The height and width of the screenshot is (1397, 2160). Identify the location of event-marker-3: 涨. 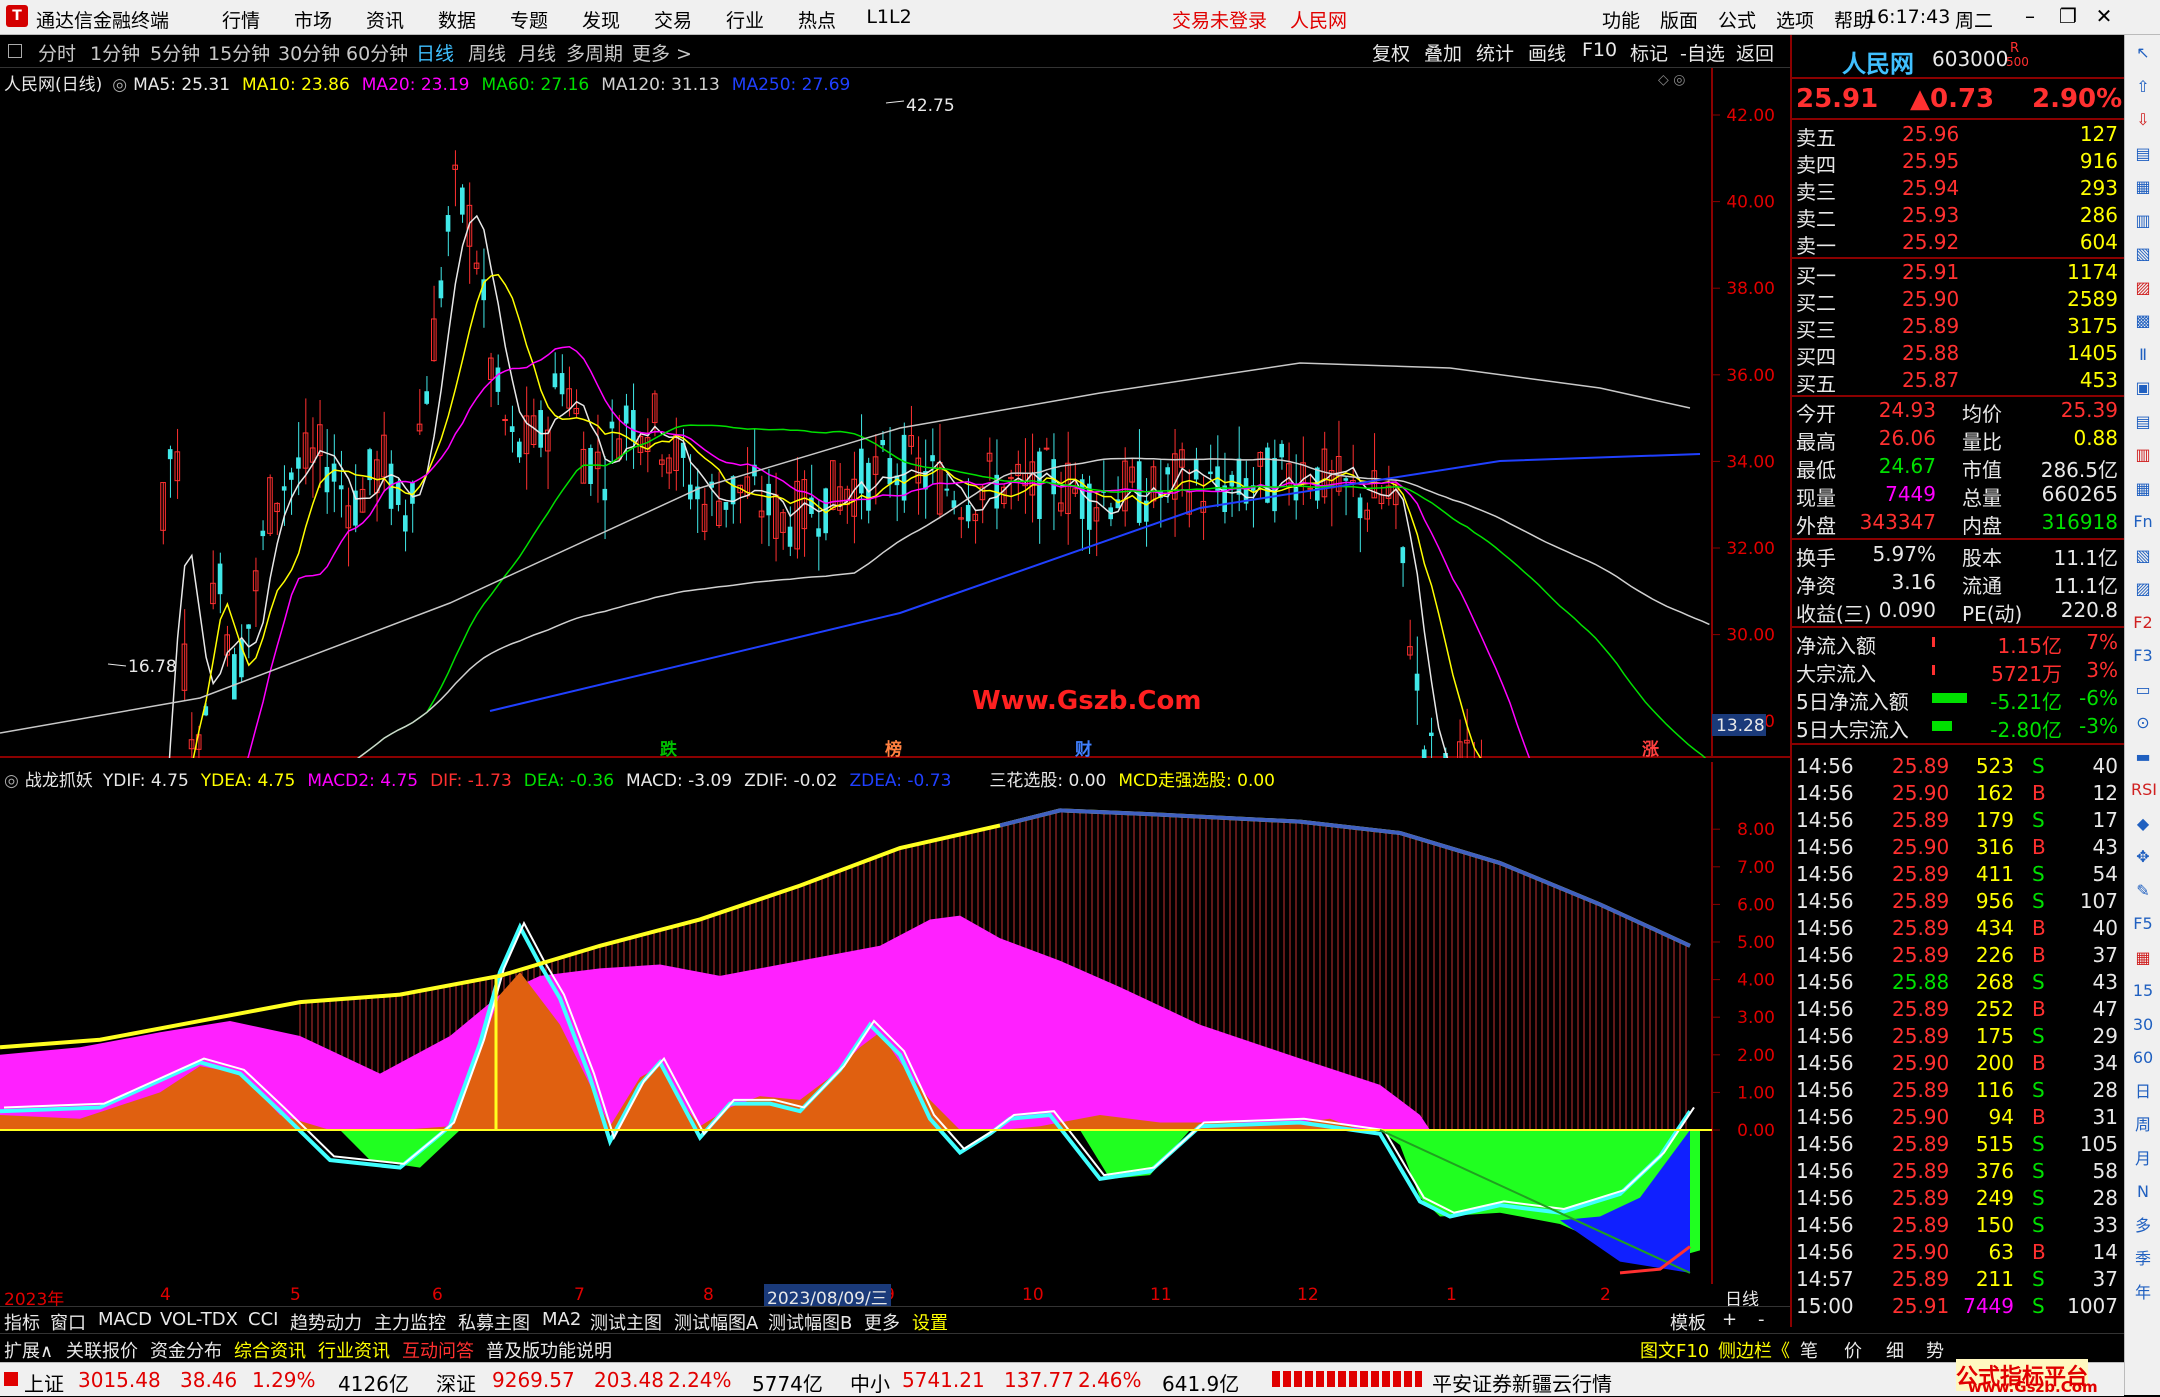
(1650, 749).